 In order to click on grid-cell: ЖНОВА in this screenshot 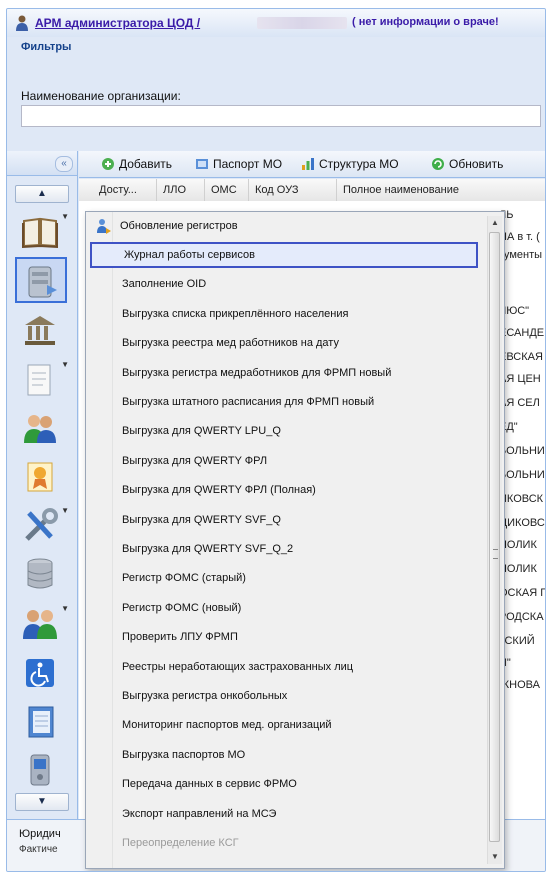, I will do `click(519, 685)`.